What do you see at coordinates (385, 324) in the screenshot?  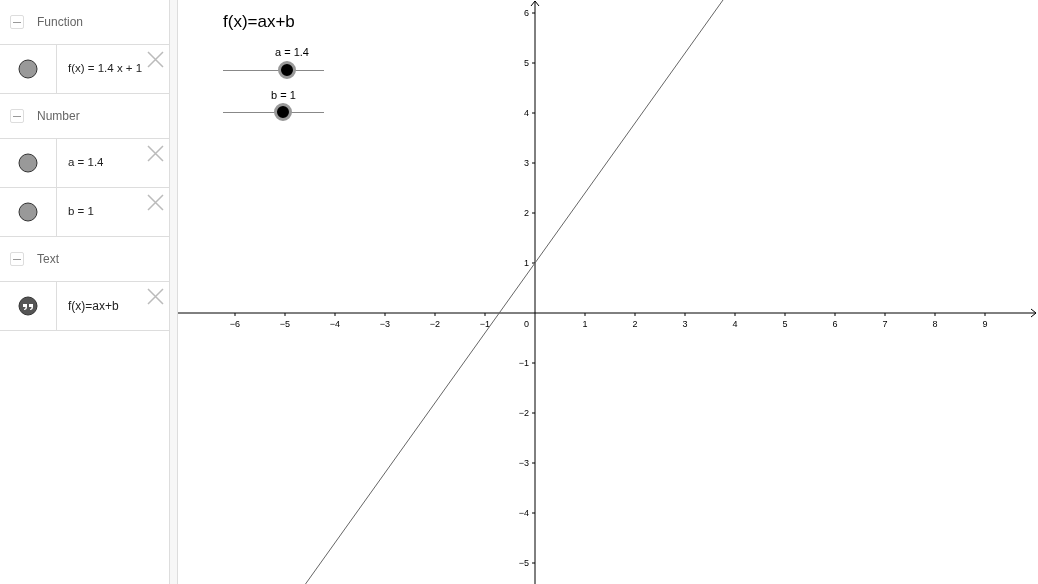 I see `x-tick-label: −3` at bounding box center [385, 324].